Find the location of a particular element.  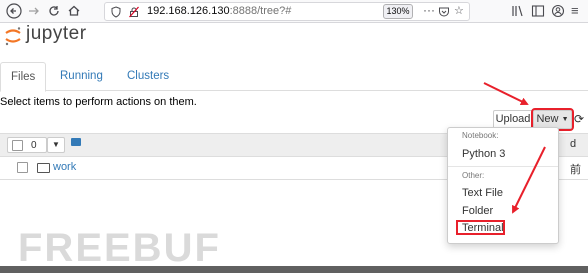

arrow-to-terminal is located at coordinates (529, 180).